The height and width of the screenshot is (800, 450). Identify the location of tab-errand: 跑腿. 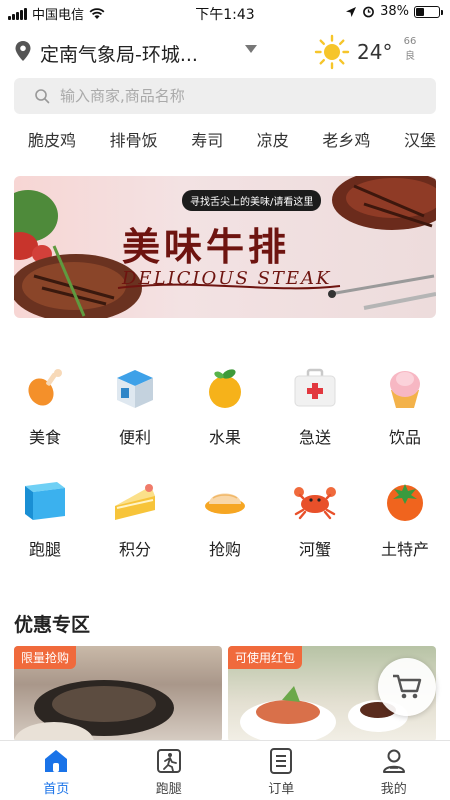
(169, 770).